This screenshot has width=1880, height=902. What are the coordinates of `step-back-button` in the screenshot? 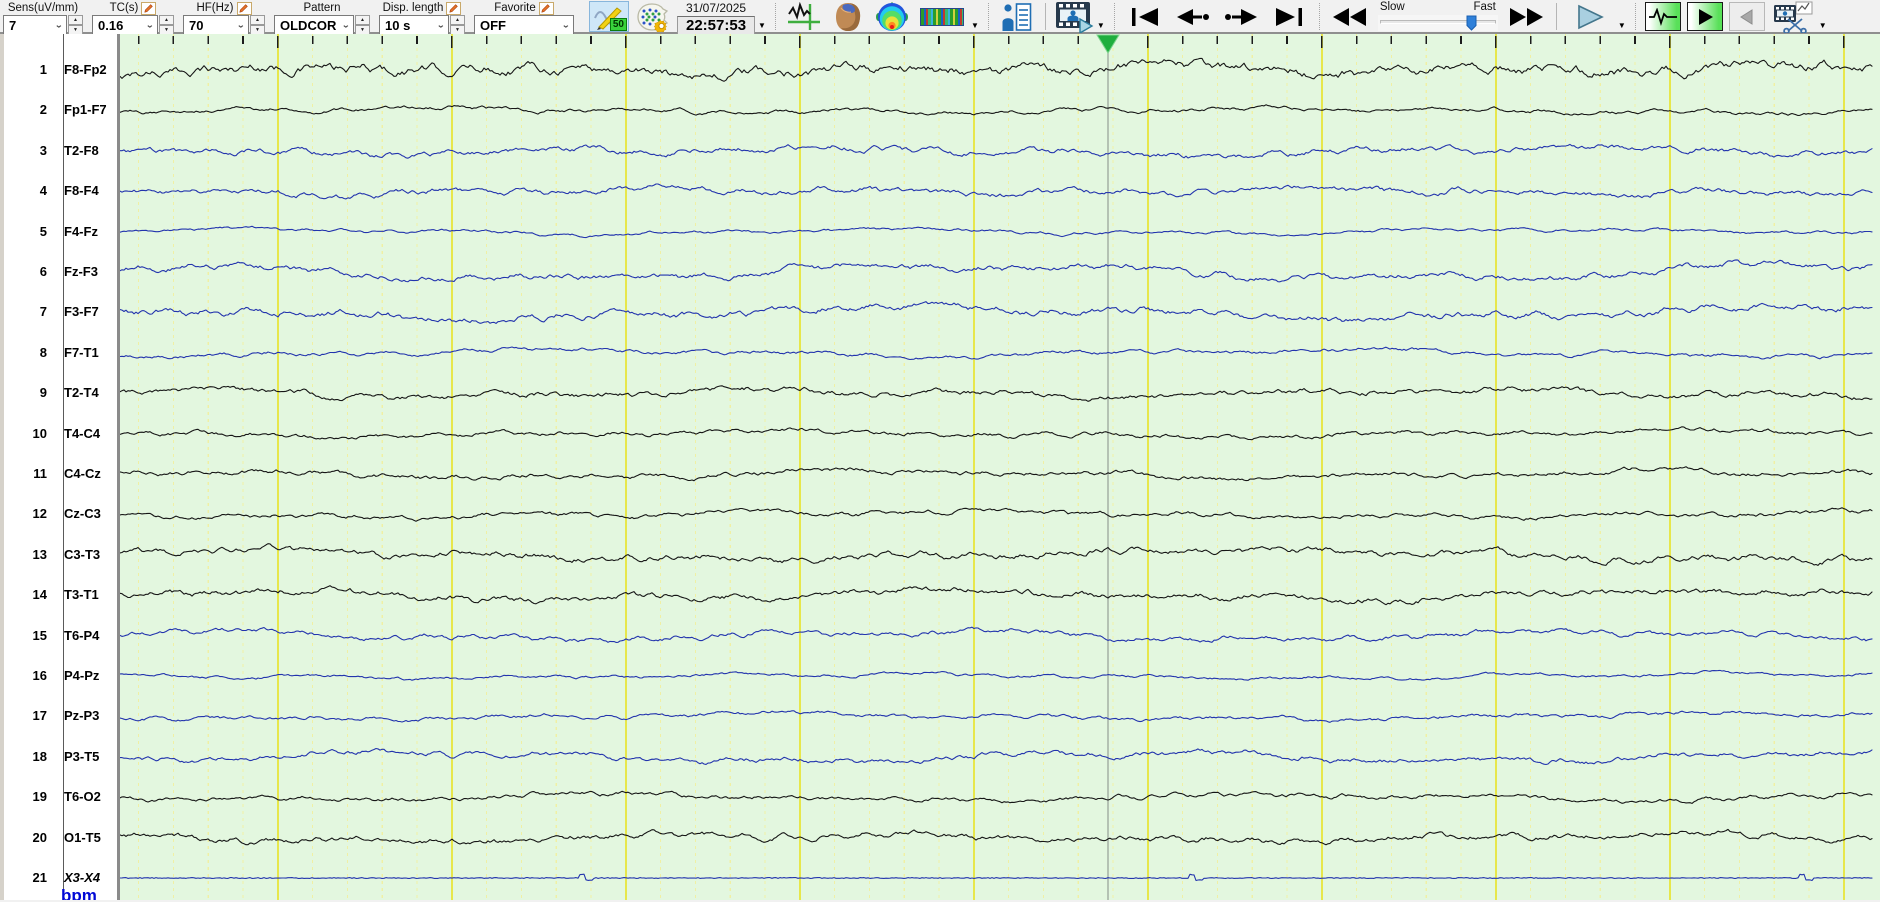 It's located at (1193, 17).